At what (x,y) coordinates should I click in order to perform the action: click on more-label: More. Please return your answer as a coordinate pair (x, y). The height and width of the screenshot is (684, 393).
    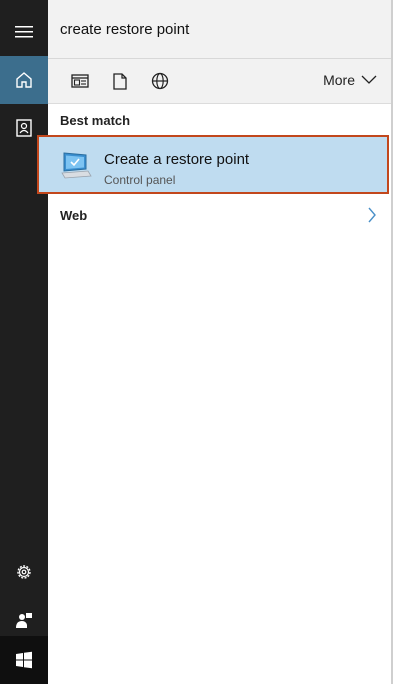
    Looking at the image, I should click on (339, 80).